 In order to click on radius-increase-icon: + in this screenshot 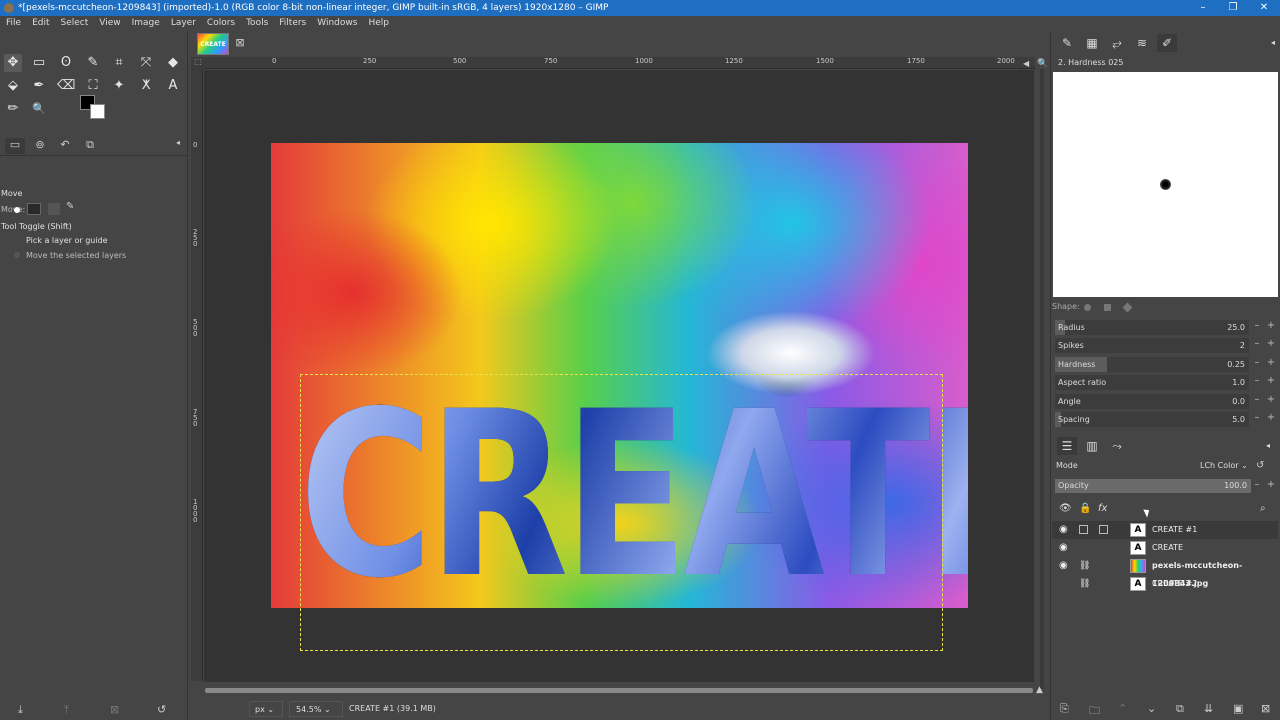, I will do `click(1271, 325)`.